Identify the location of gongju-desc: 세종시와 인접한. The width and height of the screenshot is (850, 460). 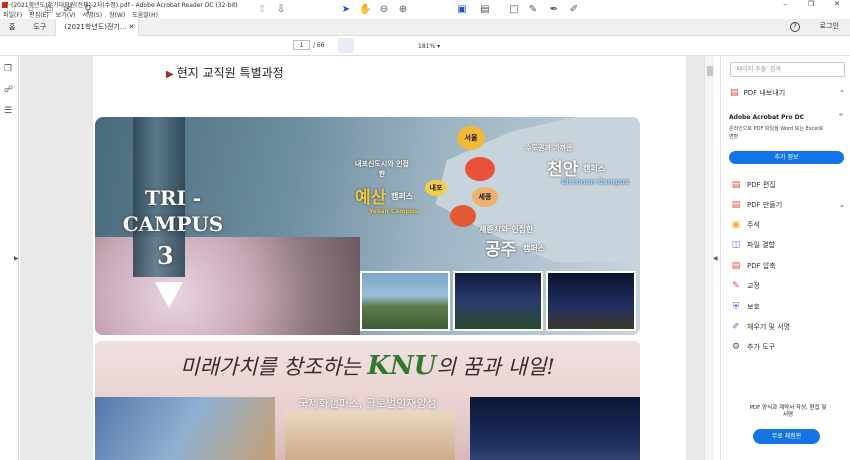
(506, 229).